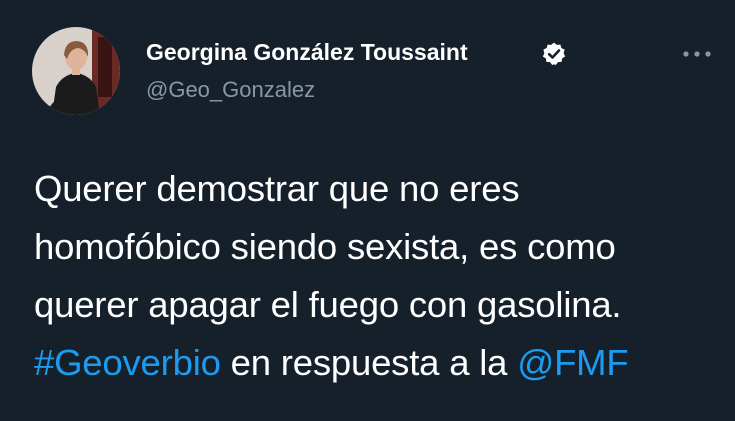 The image size is (735, 421). I want to click on profile-photo-icon, so click(76, 71).